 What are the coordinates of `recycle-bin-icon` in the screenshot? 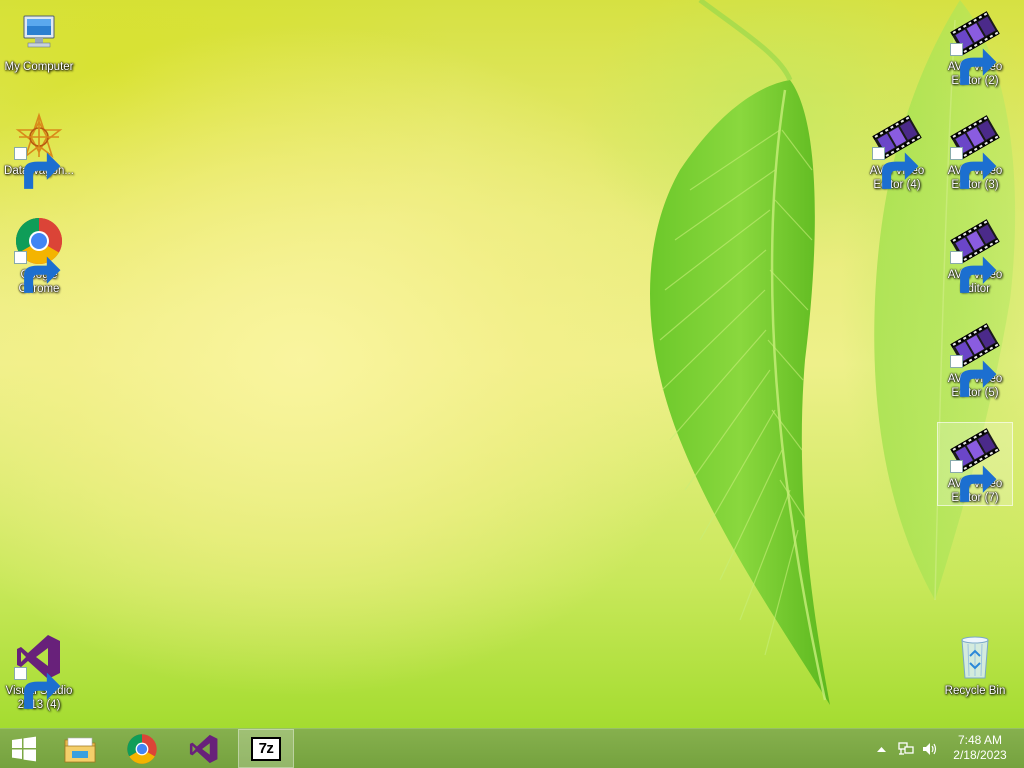 It's located at (975, 657).